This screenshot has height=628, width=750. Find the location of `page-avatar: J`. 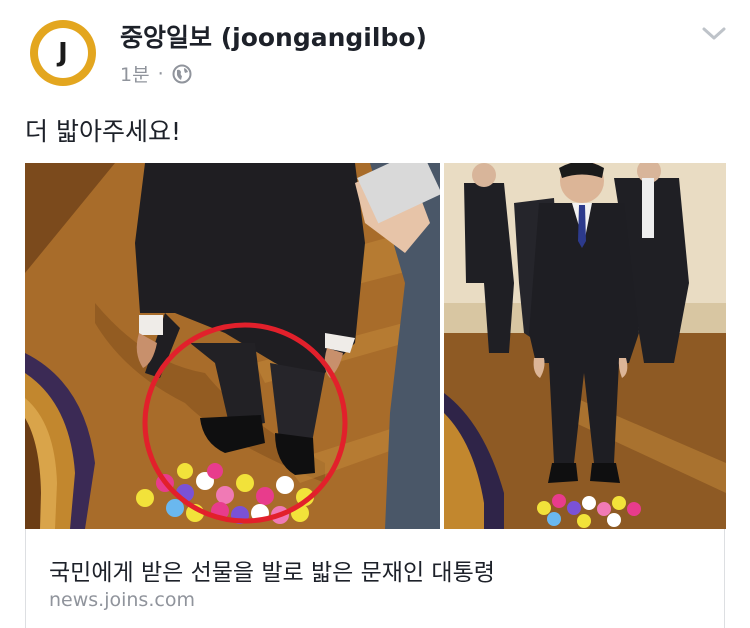

page-avatar: J is located at coordinates (63, 53).